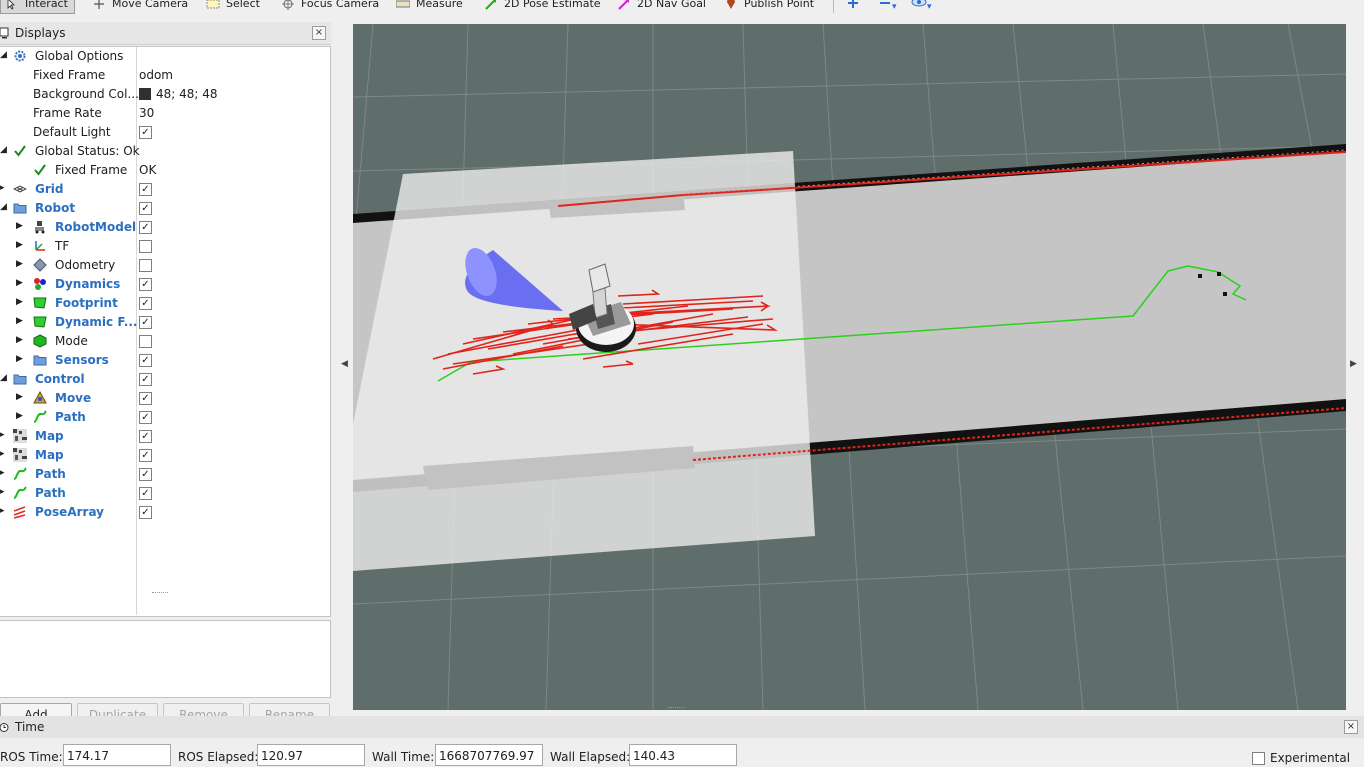  What do you see at coordinates (661, 6) in the screenshot?
I see `nav-goal-tool-button: 2D Nav Goal` at bounding box center [661, 6].